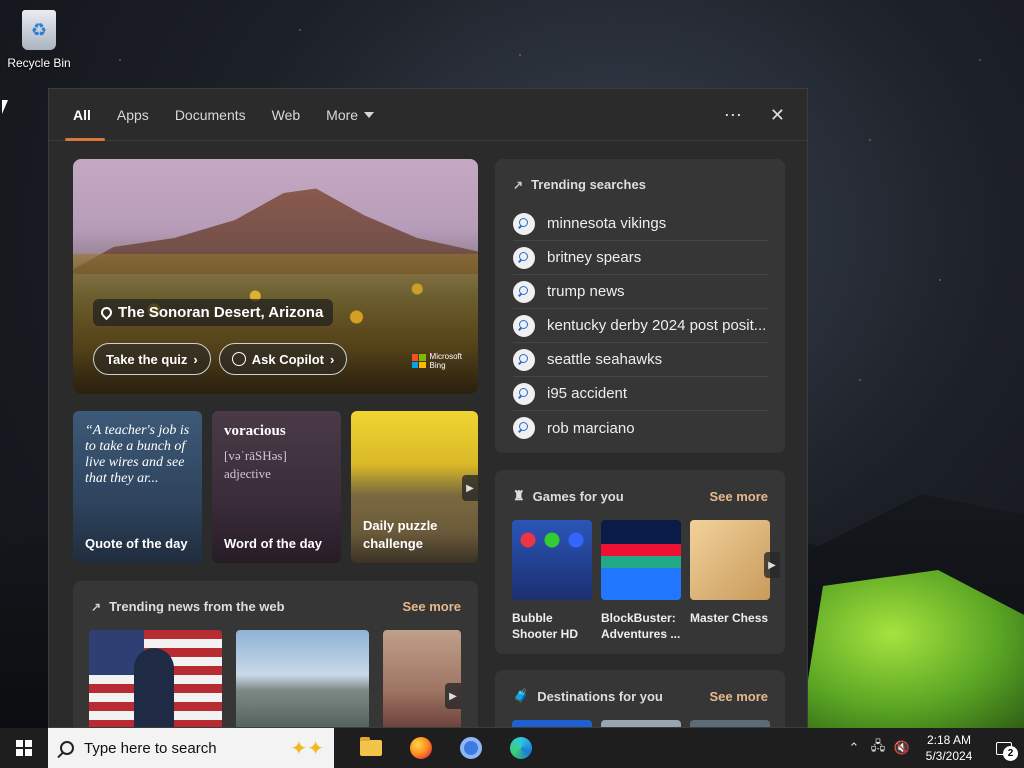 This screenshot has width=1024, height=768. What do you see at coordinates (400, 534) in the screenshot?
I see `puzzle-label: Daily puzzle challenge` at bounding box center [400, 534].